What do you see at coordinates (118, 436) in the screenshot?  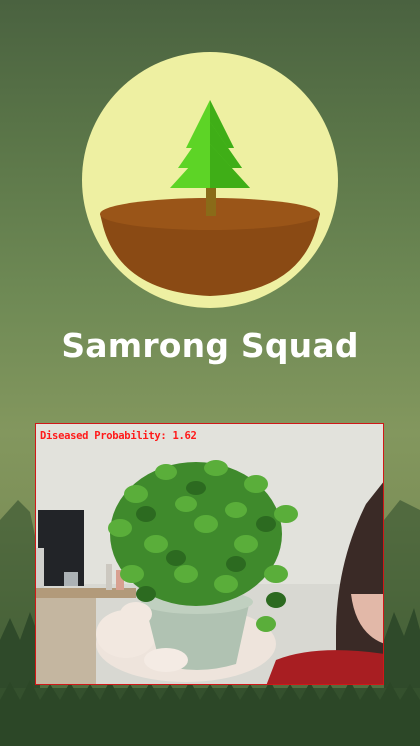 I see `diseased-probability-label: Diseased Probability: 1.62` at bounding box center [118, 436].